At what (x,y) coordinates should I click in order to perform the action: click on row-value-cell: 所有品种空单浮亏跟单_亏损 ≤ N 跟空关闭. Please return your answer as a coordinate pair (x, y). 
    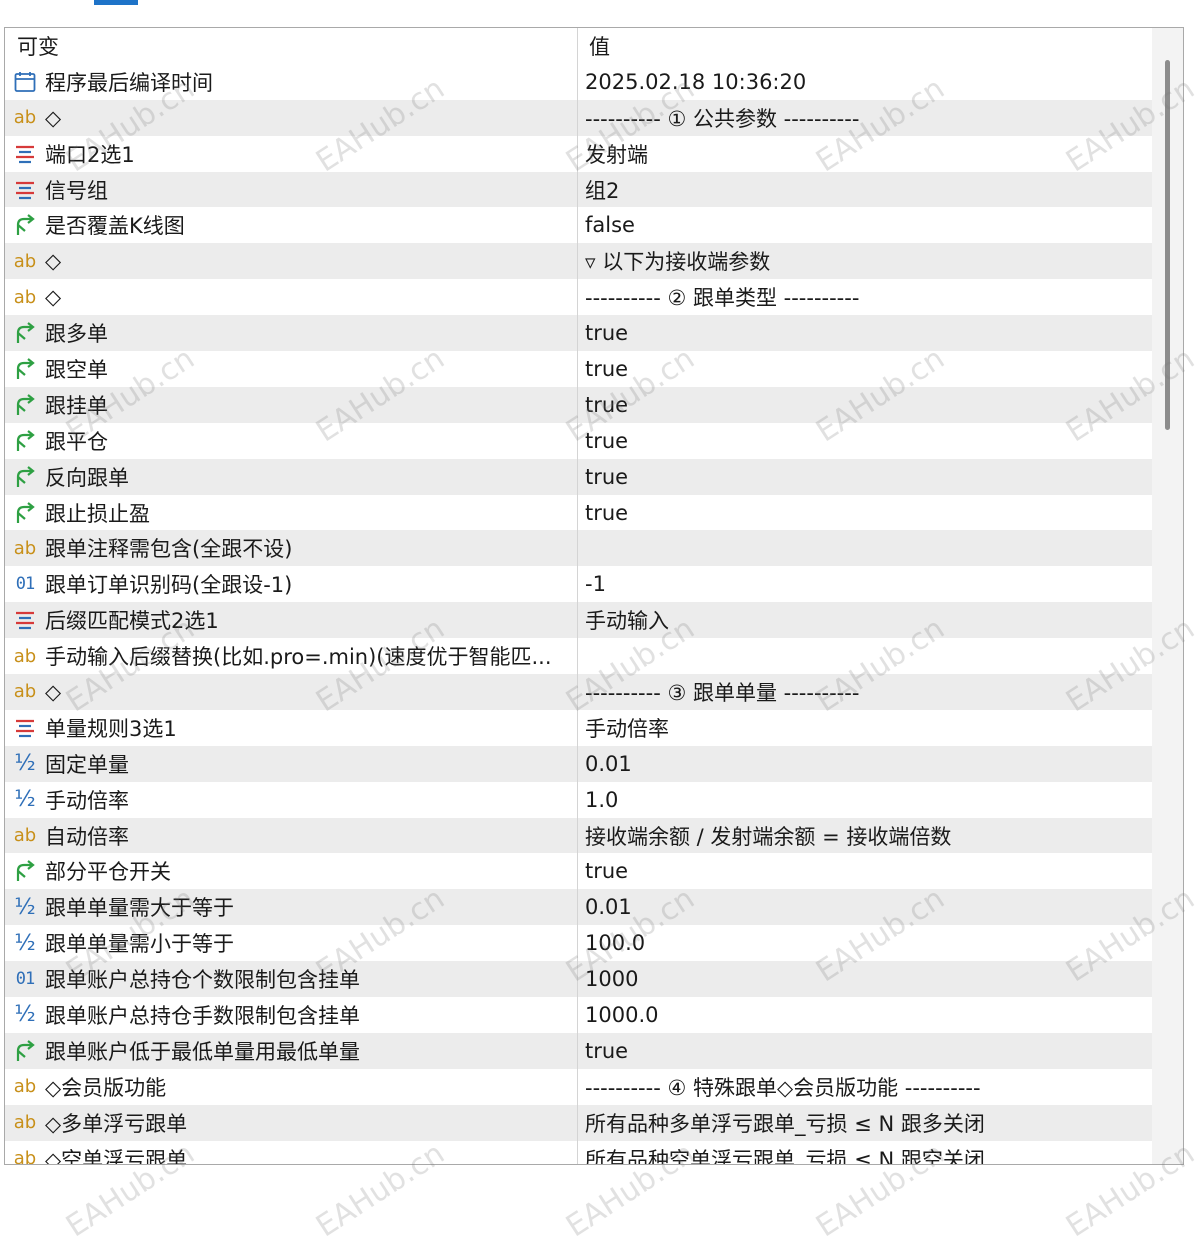
    Looking at the image, I should click on (867, 1152).